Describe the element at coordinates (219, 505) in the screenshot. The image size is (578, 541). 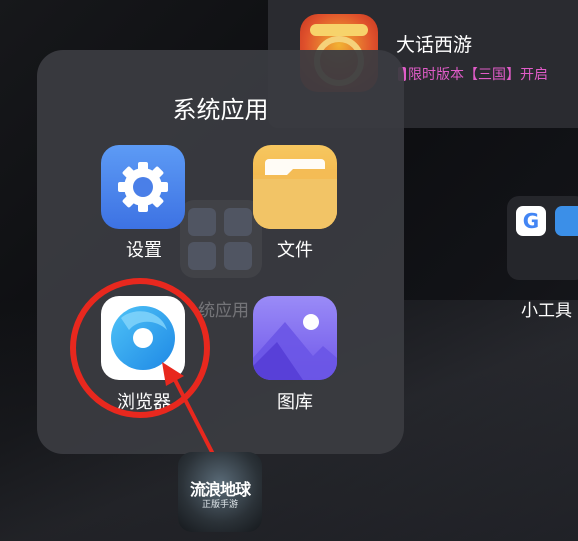
I see `game-icon-subtitle: 正版手游` at that location.